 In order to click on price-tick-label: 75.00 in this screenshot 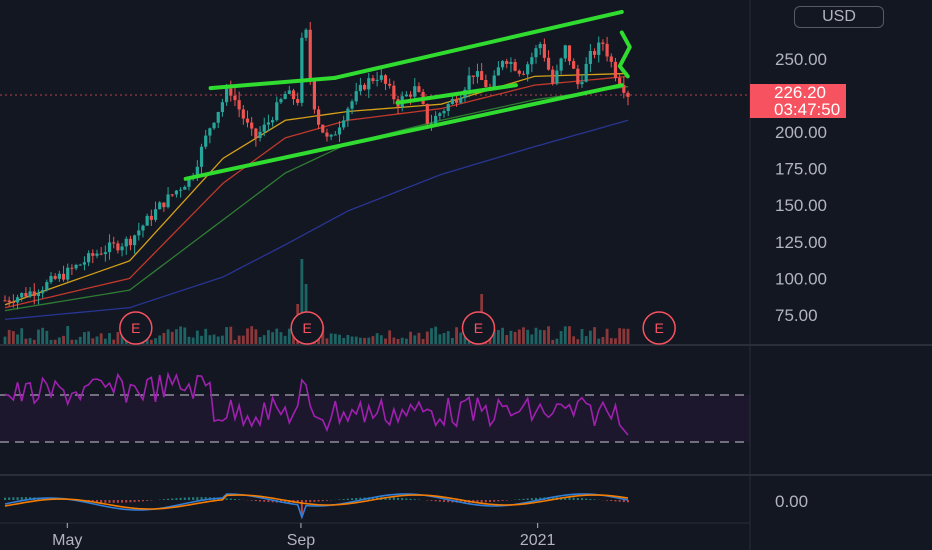, I will do `click(796, 315)`.